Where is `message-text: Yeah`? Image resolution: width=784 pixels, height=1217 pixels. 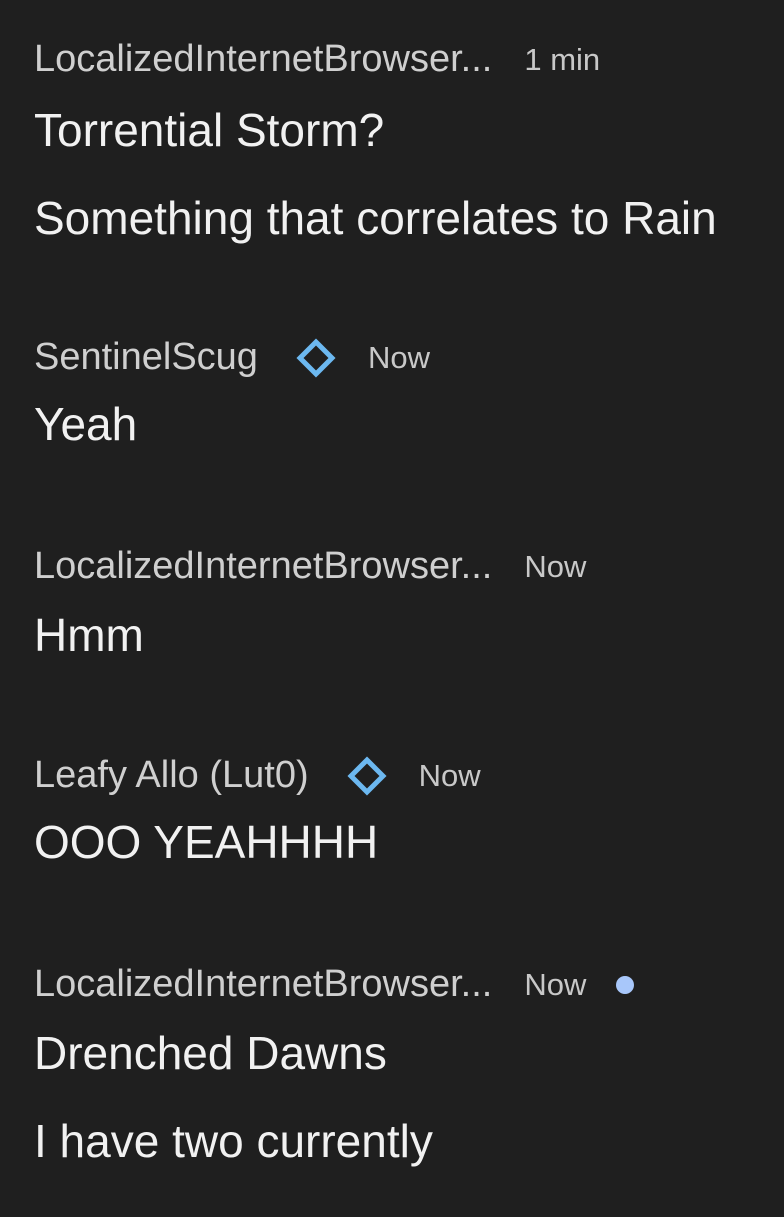 message-text: Yeah is located at coordinates (86, 424).